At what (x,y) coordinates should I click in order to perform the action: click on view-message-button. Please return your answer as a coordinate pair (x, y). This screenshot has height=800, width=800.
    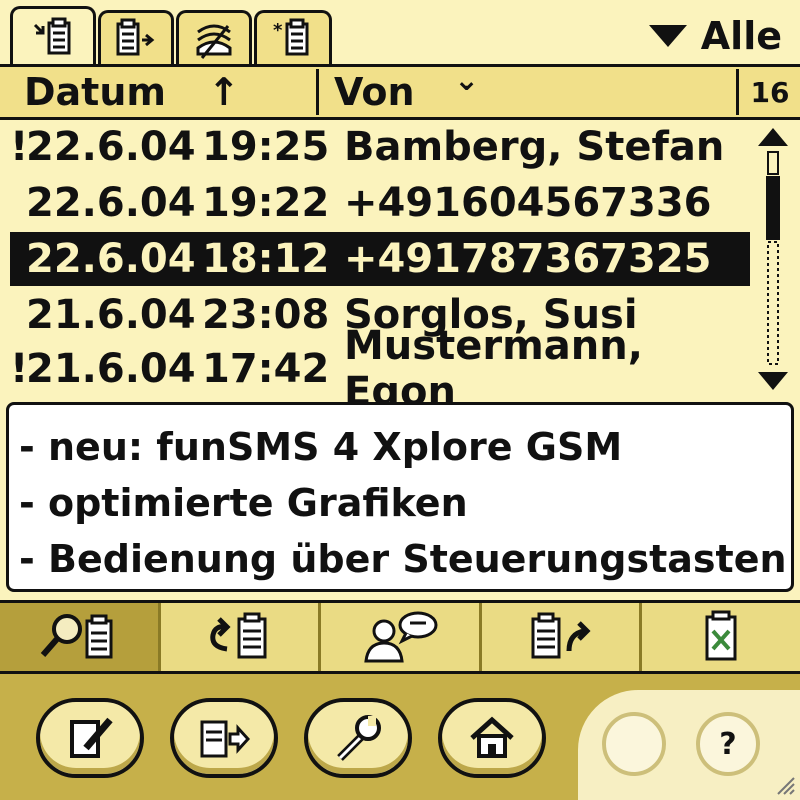
    Looking at the image, I should click on (80, 637).